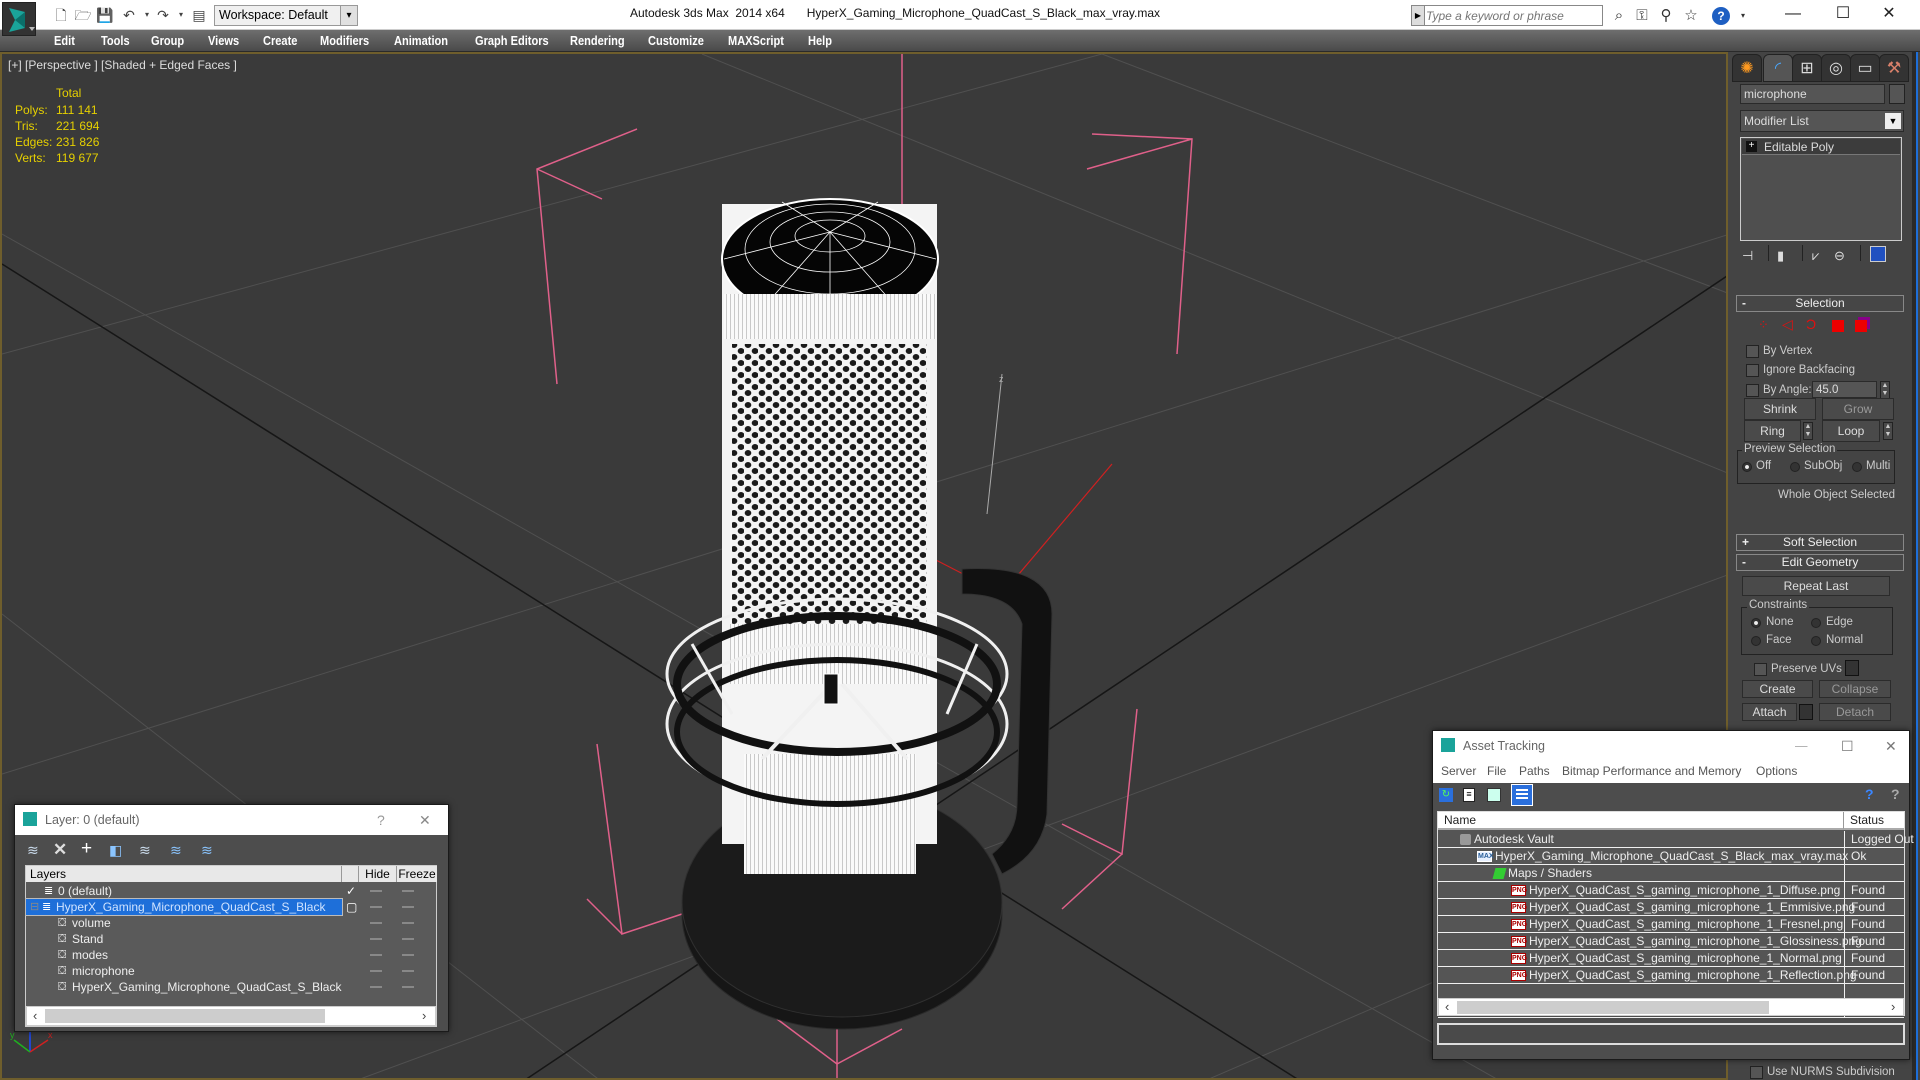 The width and height of the screenshot is (1920, 1080). What do you see at coordinates (231, 923) in the screenshot?
I see `layer-object-row: ⛋ volume` at bounding box center [231, 923].